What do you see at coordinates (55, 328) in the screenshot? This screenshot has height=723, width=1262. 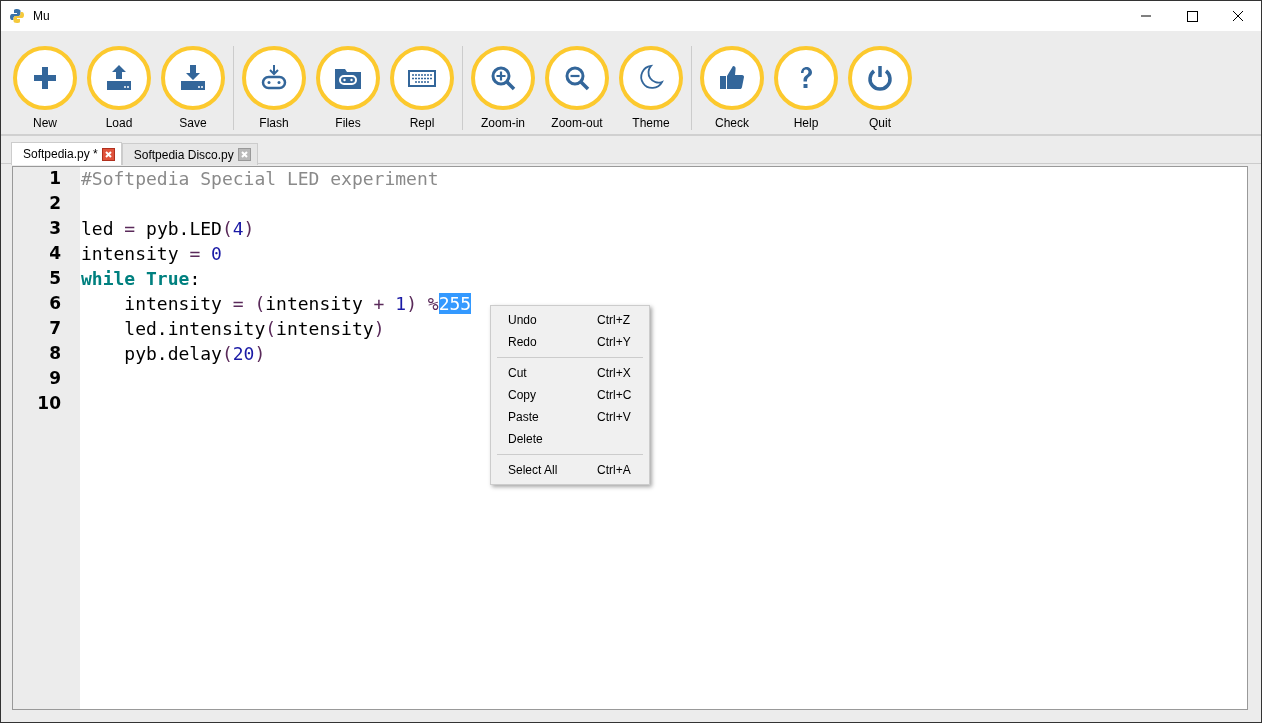 I see `line-number: 7` at bounding box center [55, 328].